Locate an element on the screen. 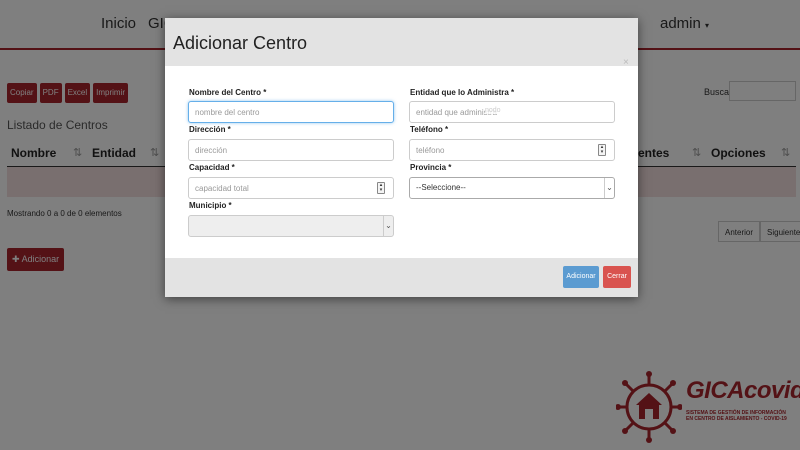 Image resolution: width=800 pixels, height=450 pixels. direccion-label: Dirección * is located at coordinates (210, 129).